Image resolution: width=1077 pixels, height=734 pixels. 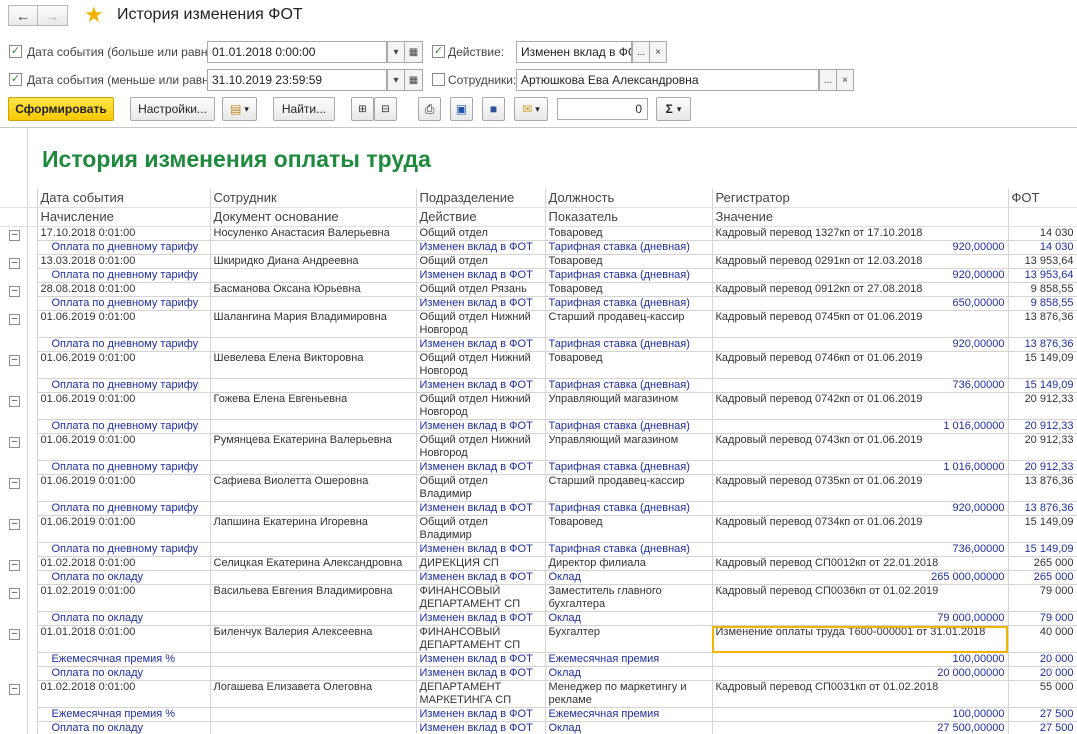 What do you see at coordinates (1042, 247) in the screenshot?
I see `fot-cell: 14 030` at bounding box center [1042, 247].